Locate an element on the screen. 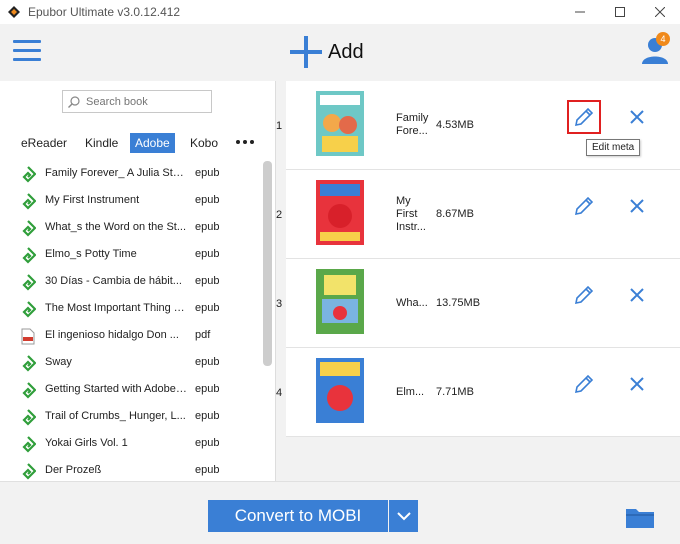 This screenshot has height=544, width=680. tab-adobe: Adobe is located at coordinates (152, 143).